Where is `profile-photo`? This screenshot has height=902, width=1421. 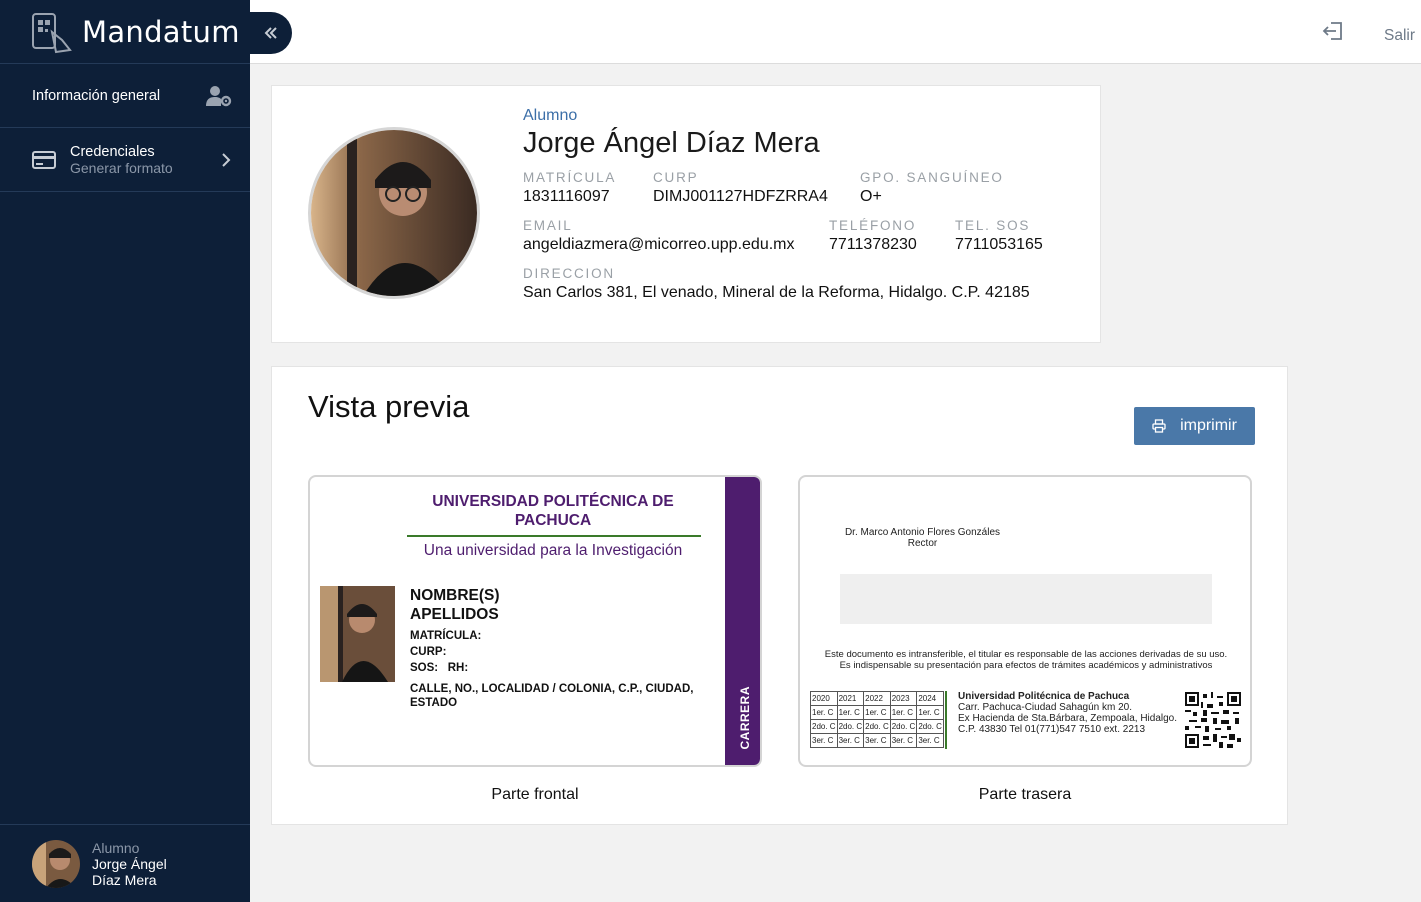 profile-photo is located at coordinates (394, 213).